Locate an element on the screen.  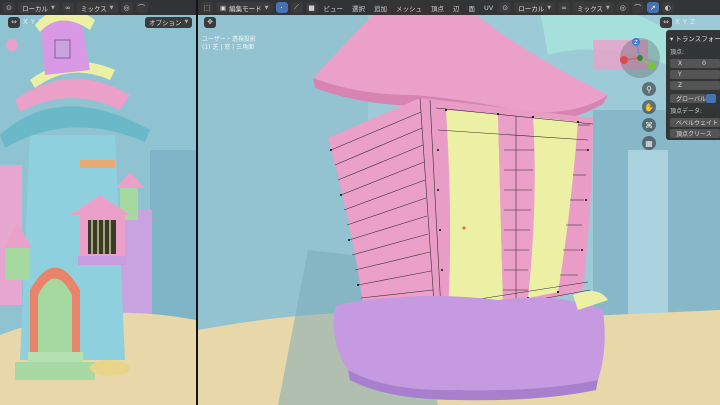
vertex-data-label: 頂点データ: is located at coordinates (686, 111).